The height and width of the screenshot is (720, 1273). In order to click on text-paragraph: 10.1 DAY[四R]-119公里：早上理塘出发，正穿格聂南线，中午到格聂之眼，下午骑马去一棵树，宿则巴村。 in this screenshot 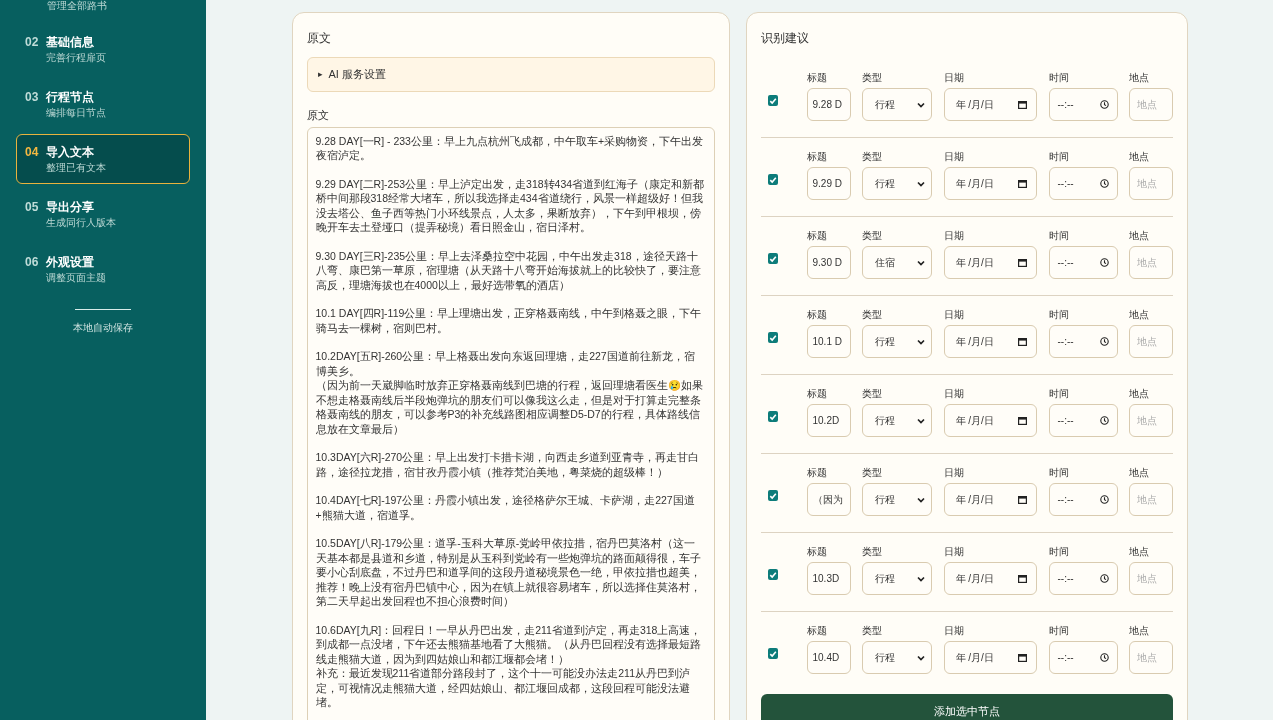, I will do `click(509, 320)`.